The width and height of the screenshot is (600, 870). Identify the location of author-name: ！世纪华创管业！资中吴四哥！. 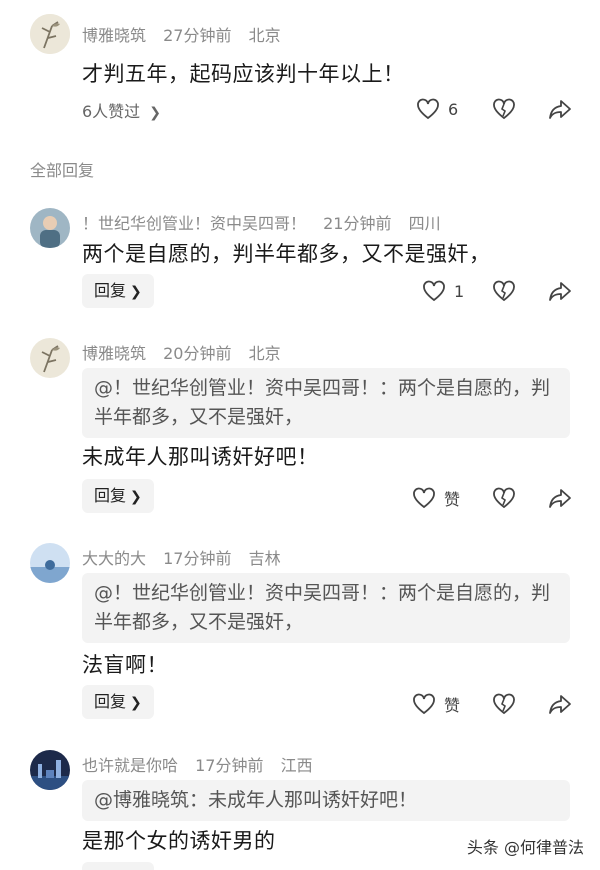
(194, 223).